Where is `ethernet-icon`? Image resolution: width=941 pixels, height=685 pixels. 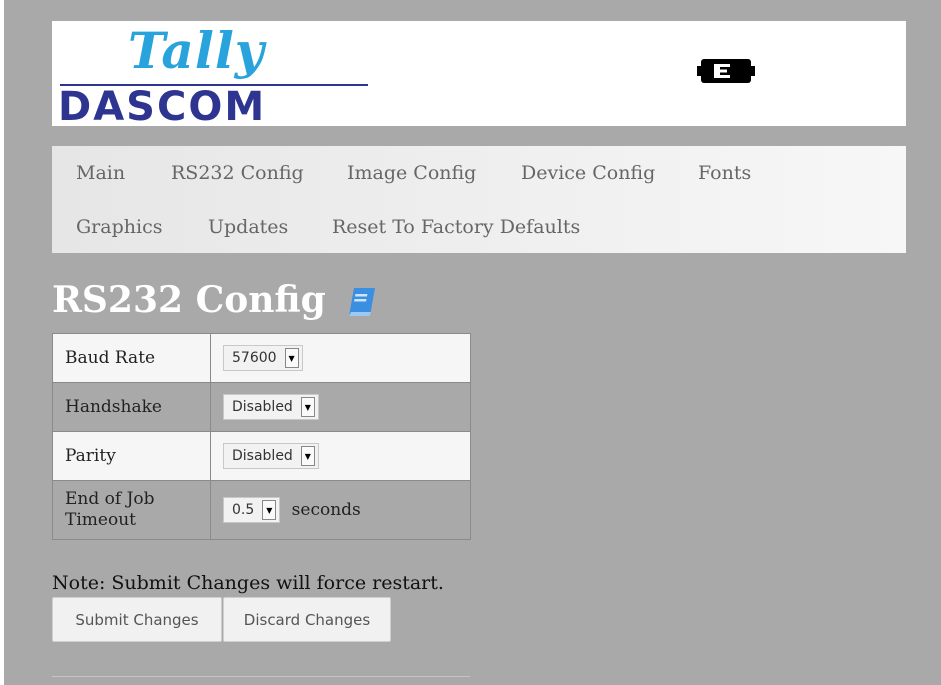
ethernet-icon is located at coordinates (726, 71).